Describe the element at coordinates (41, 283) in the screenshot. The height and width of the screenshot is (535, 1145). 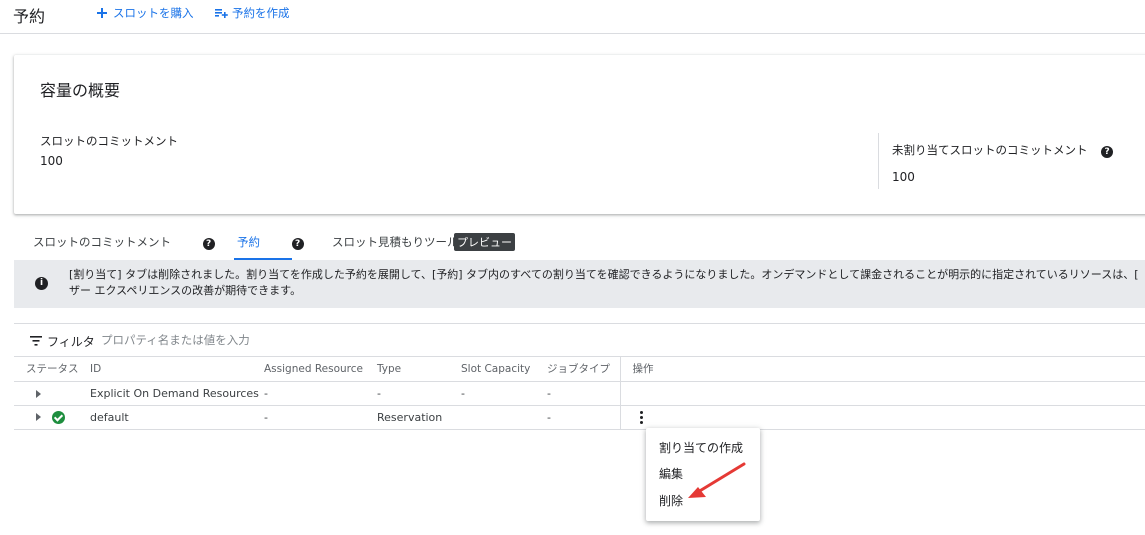
I see `info-icon: i` at that location.